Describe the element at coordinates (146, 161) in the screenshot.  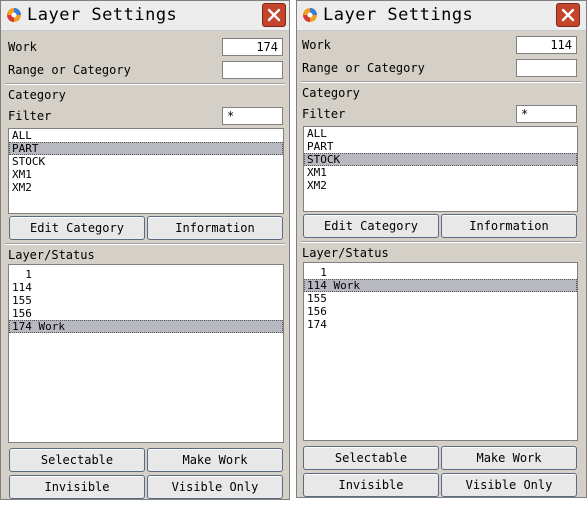
I see `category-item: STOCK` at that location.